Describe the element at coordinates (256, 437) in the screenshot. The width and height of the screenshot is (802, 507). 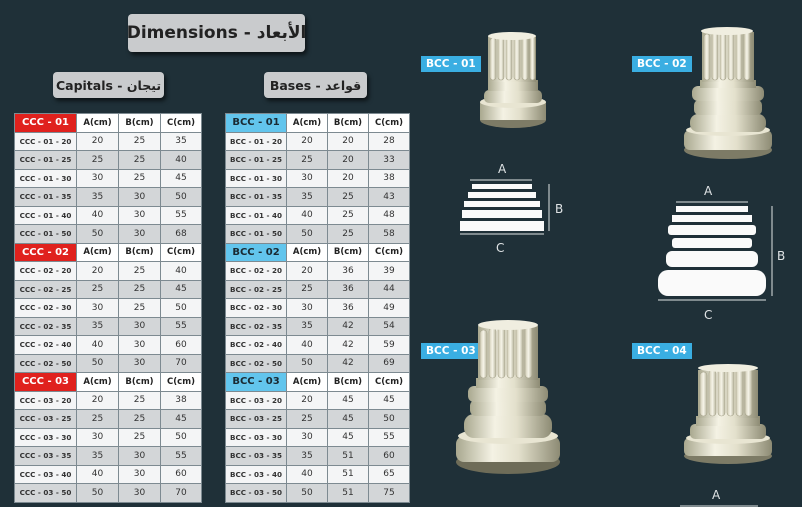
I see `model-code-cell: BCC - 03 - 30` at that location.